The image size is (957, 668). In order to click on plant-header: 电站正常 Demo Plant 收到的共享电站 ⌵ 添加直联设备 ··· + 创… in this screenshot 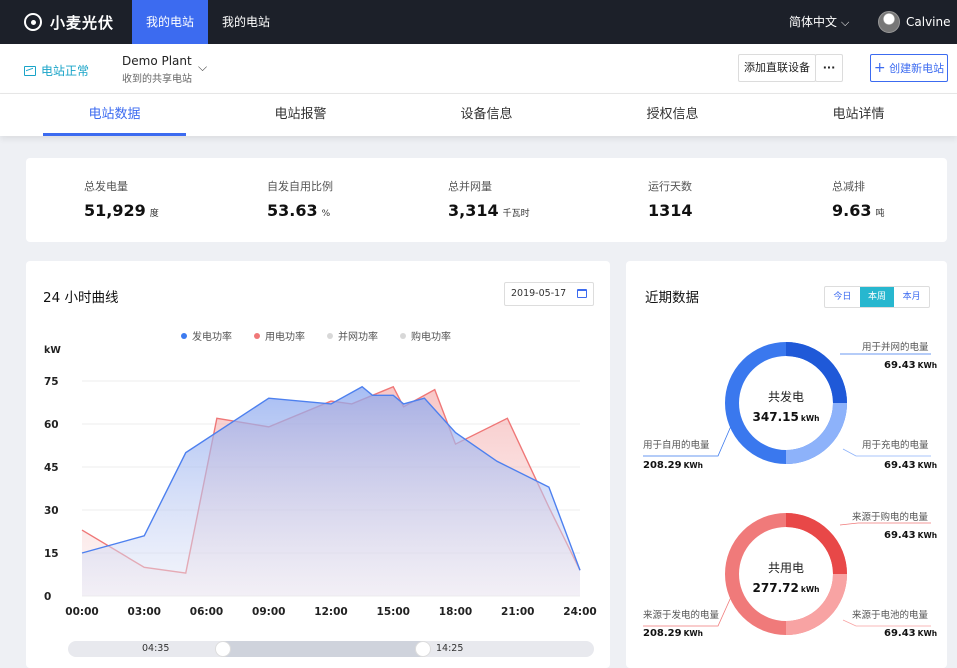, I will do `click(478, 69)`.